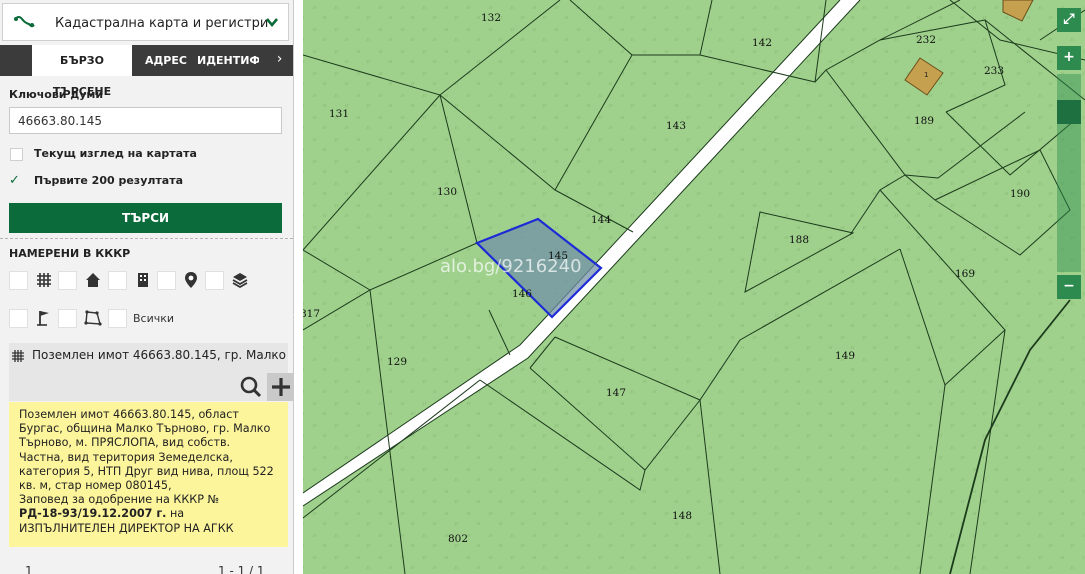 The image size is (1085, 574). What do you see at coordinates (117, 318) in the screenshot?
I see `filter-checkbox-all` at bounding box center [117, 318].